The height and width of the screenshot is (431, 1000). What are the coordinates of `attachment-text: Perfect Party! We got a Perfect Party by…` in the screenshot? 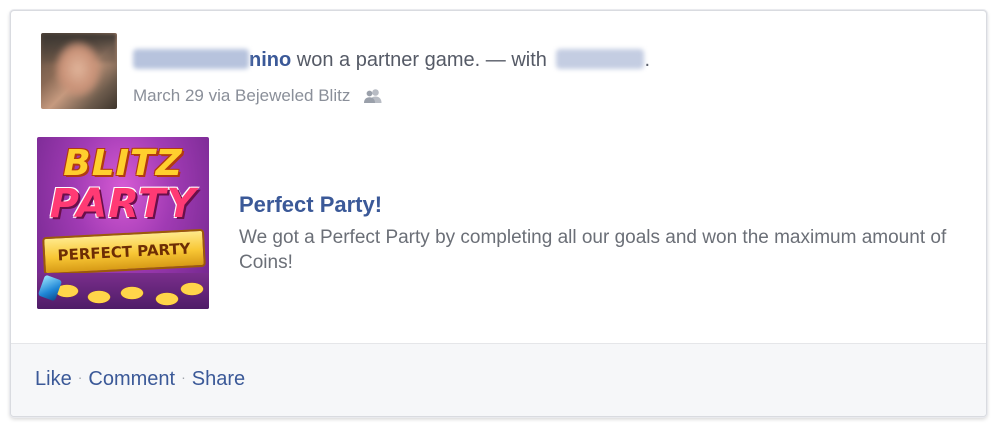 It's located at (597, 233).